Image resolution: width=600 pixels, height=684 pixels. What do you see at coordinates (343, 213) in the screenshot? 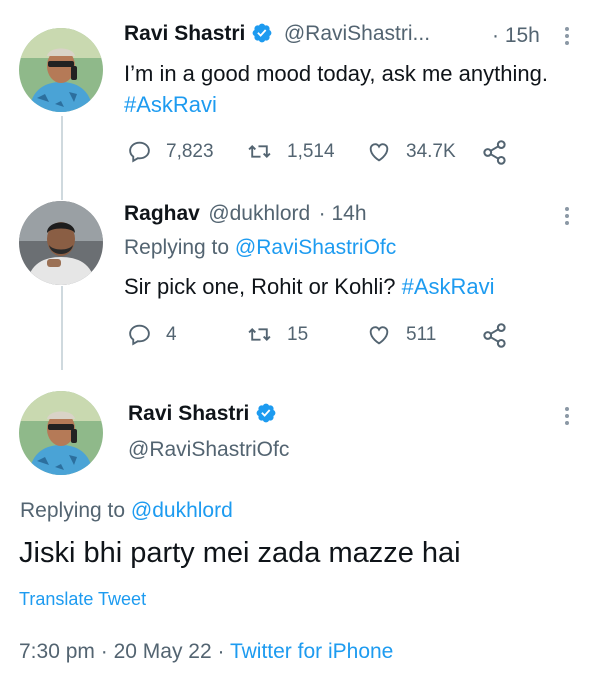
I see `timestamp: · 14h` at bounding box center [343, 213].